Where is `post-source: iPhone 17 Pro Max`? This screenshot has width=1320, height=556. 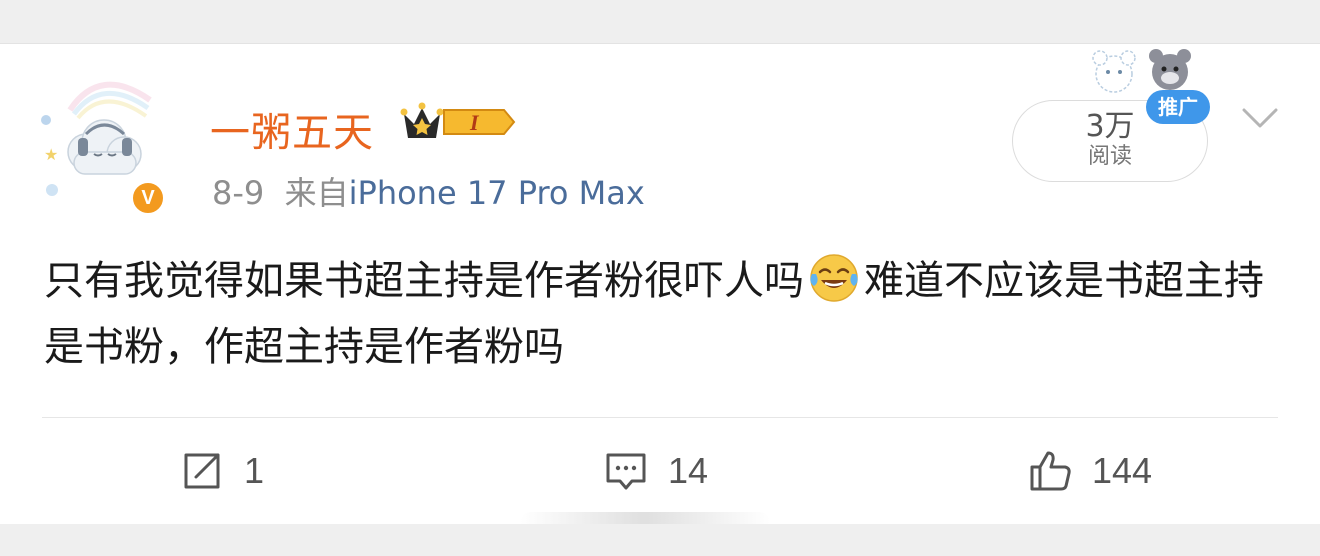
post-source: iPhone 17 Pro Max is located at coordinates (497, 193).